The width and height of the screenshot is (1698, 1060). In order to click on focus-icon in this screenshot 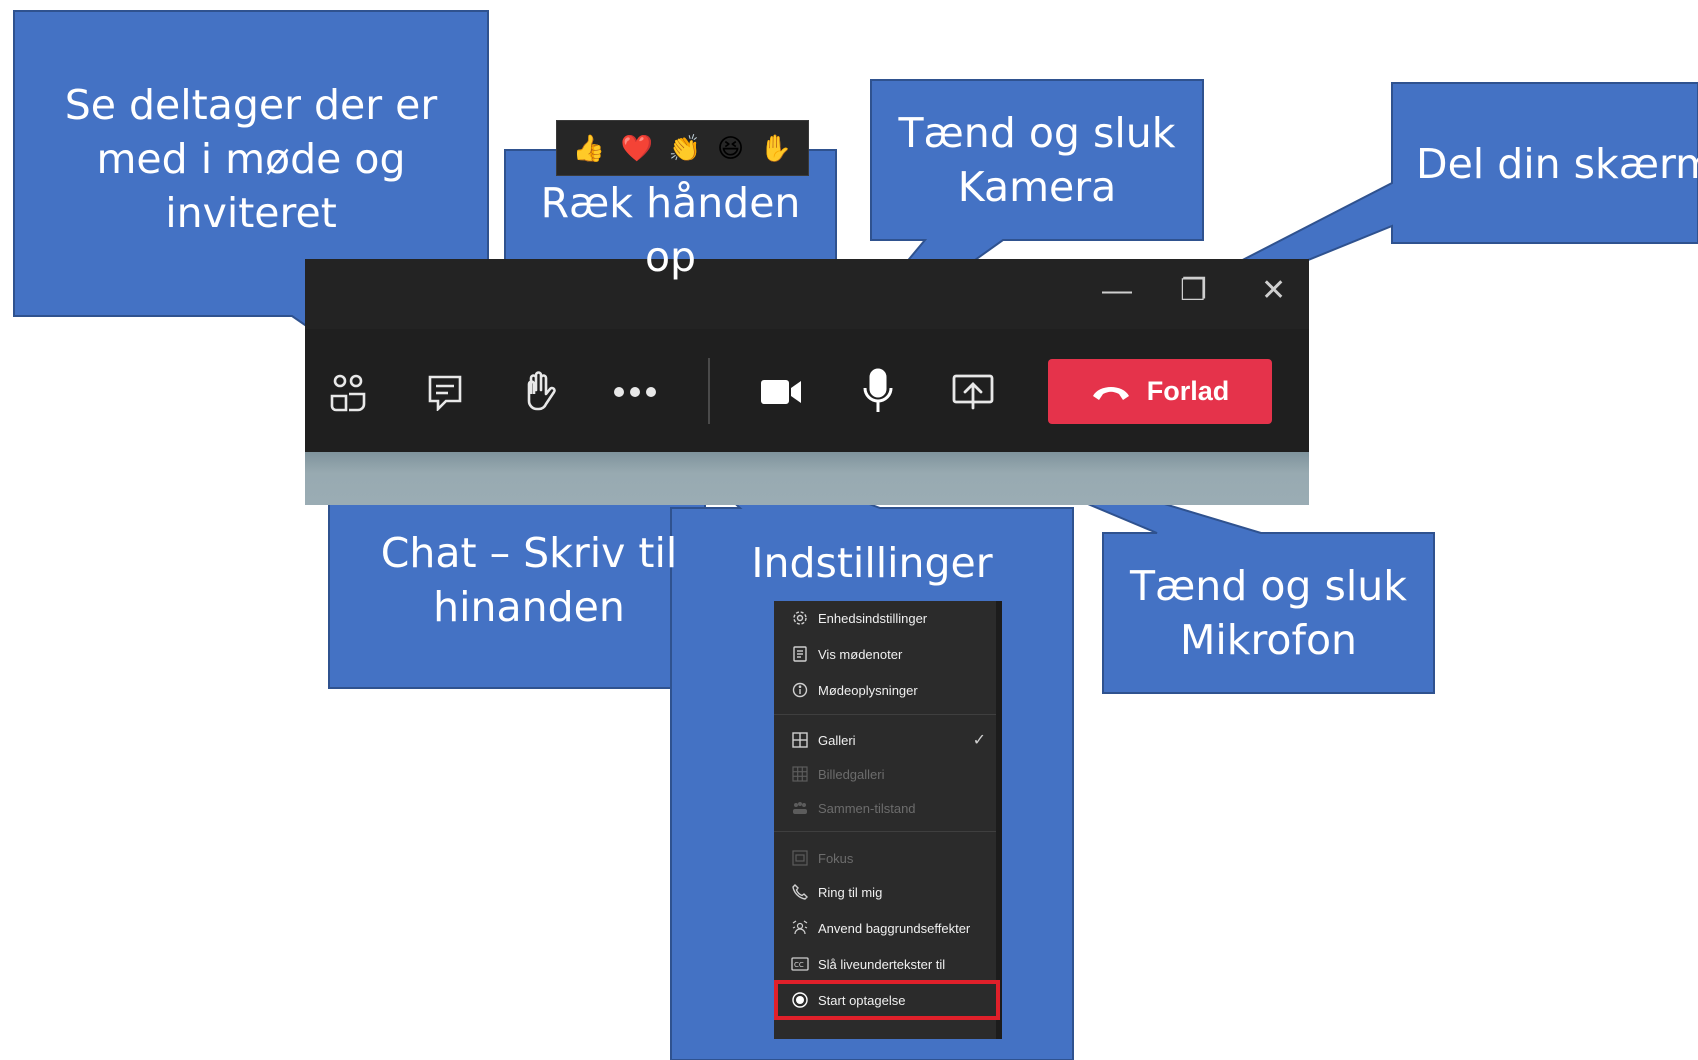, I will do `click(800, 858)`.